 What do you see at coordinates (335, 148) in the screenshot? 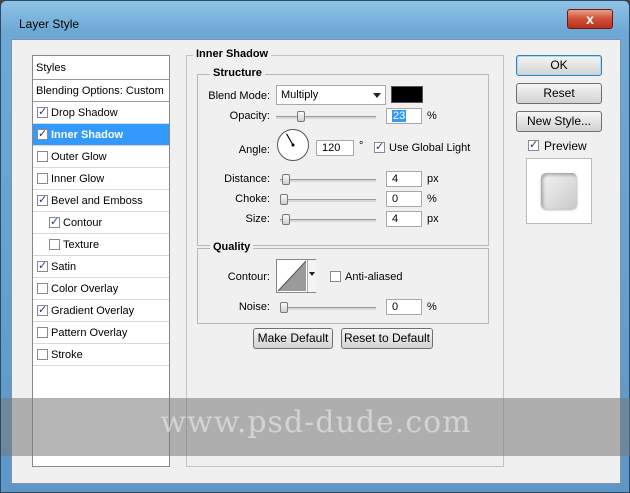
I see `angle-input: 120` at bounding box center [335, 148].